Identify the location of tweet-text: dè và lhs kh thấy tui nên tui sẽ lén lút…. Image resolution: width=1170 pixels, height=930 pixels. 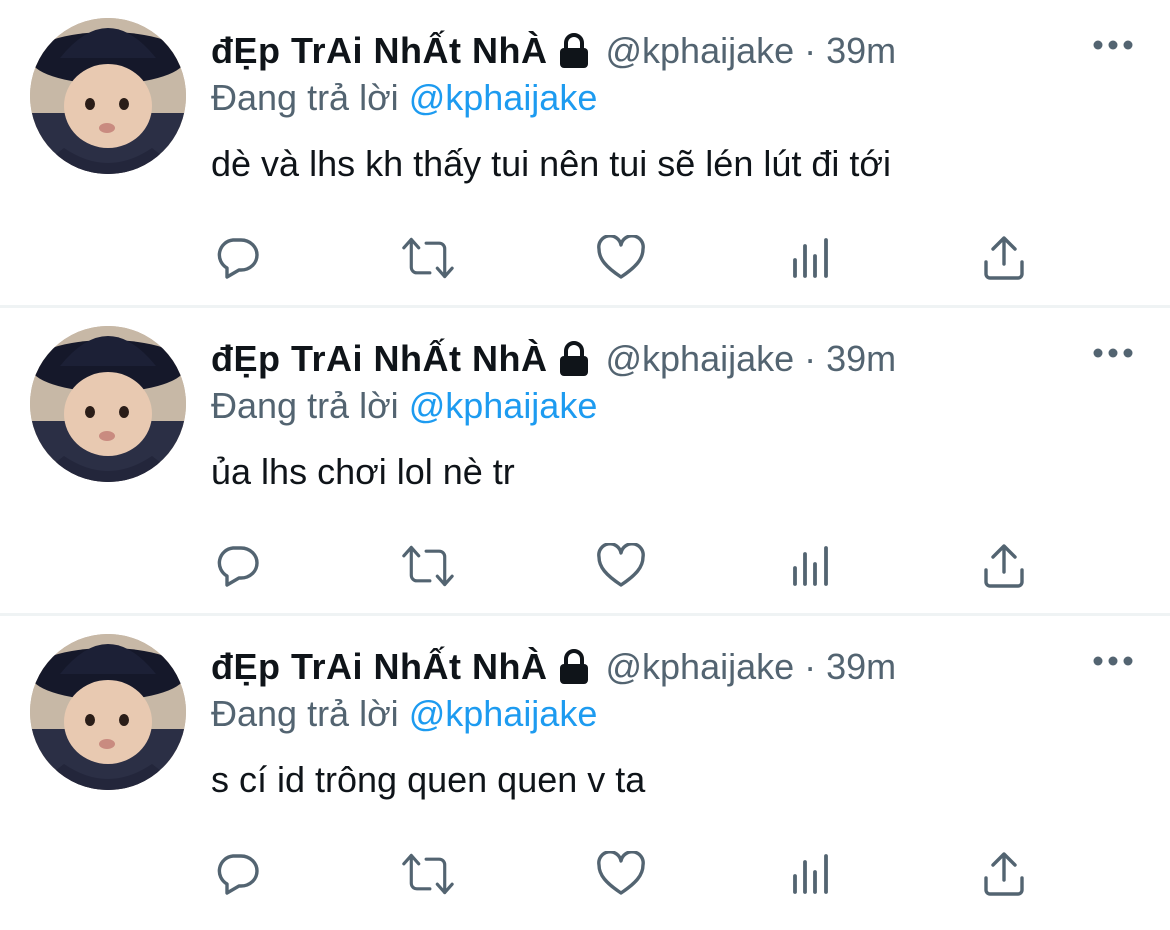
(551, 163).